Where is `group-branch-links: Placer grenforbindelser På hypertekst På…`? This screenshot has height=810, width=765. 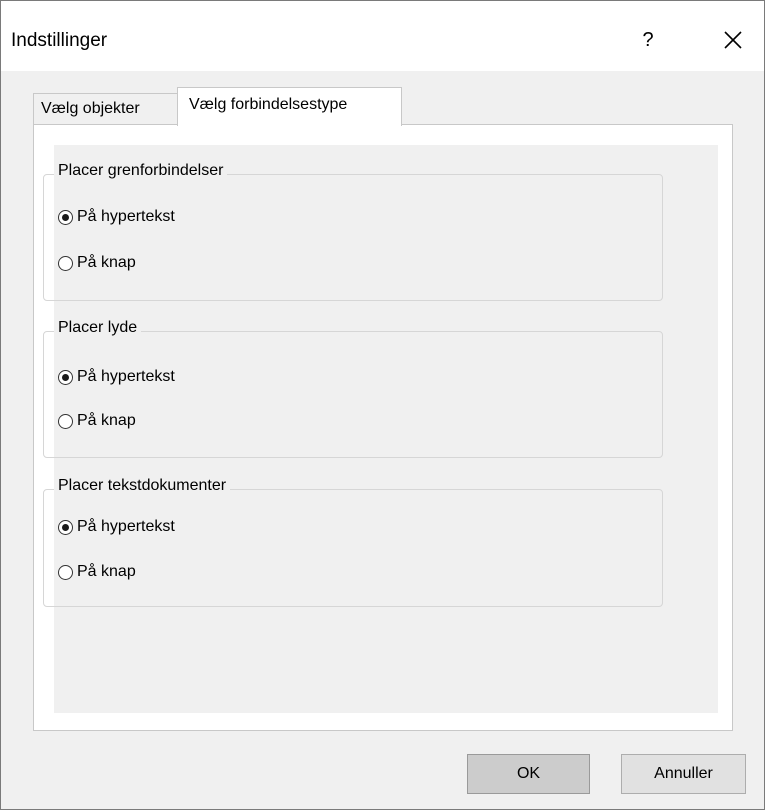
group-branch-links: Placer grenforbindelser På hypertekst På… is located at coordinates (353, 231).